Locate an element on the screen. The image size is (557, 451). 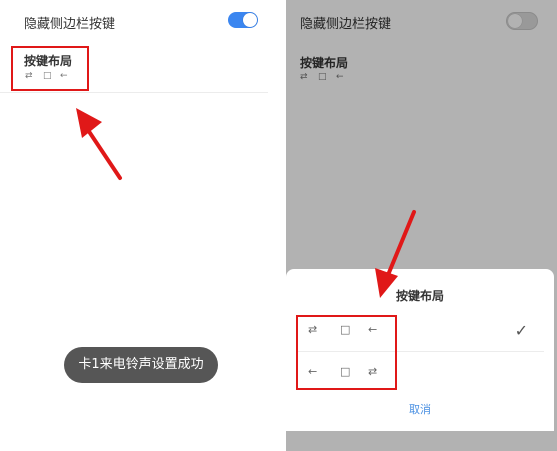
hide-sidebar-keys-label: 隐藏侧边栏按键 is located at coordinates (70, 24).